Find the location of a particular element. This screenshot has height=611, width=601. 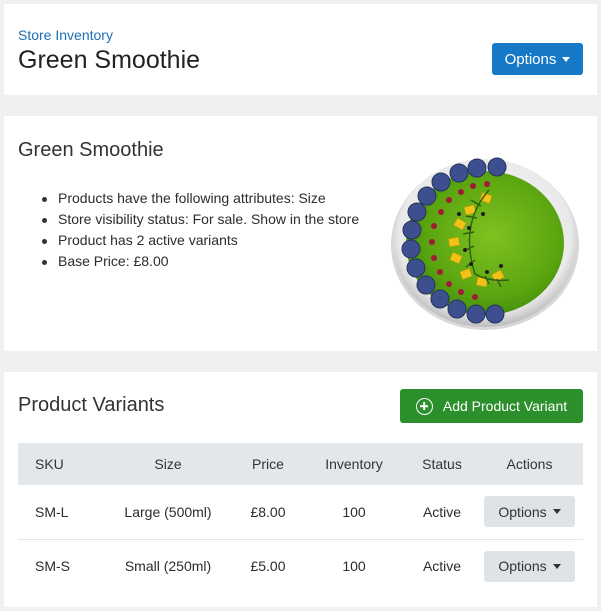

variants-title: Product Variants is located at coordinates (91, 405).